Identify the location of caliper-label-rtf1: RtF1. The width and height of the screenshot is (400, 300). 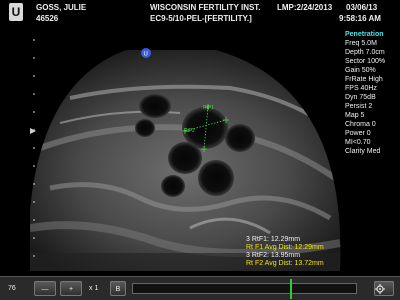
(208, 108).